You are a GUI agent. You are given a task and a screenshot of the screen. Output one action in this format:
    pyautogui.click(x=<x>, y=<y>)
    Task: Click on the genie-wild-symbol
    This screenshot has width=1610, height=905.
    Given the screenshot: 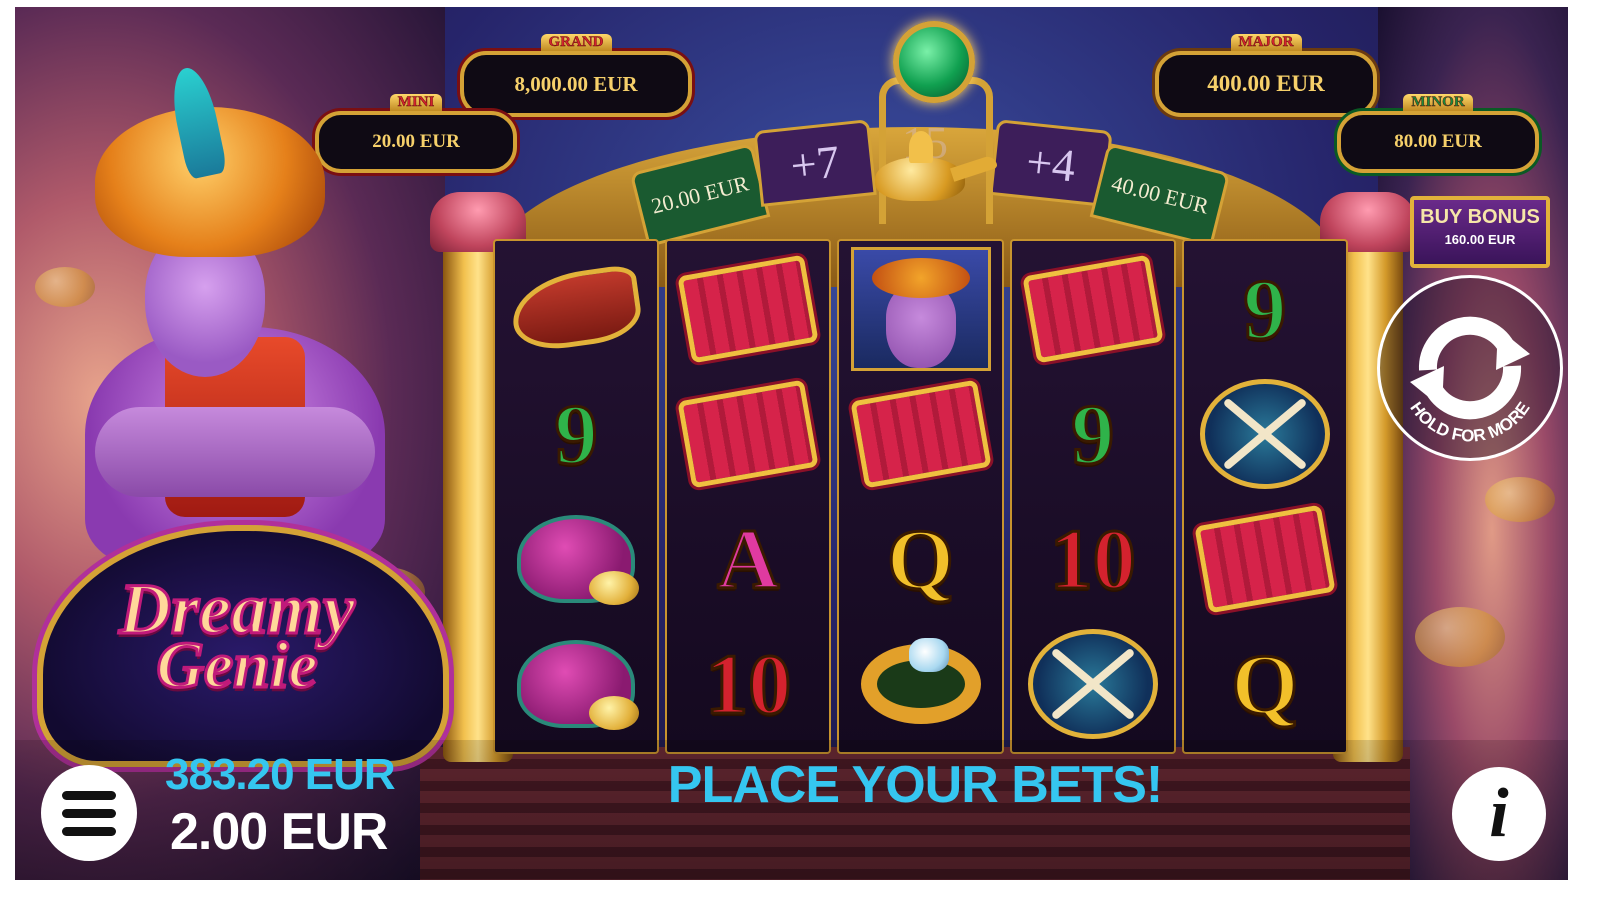 What is the action you would take?
    pyautogui.click(x=920, y=309)
    